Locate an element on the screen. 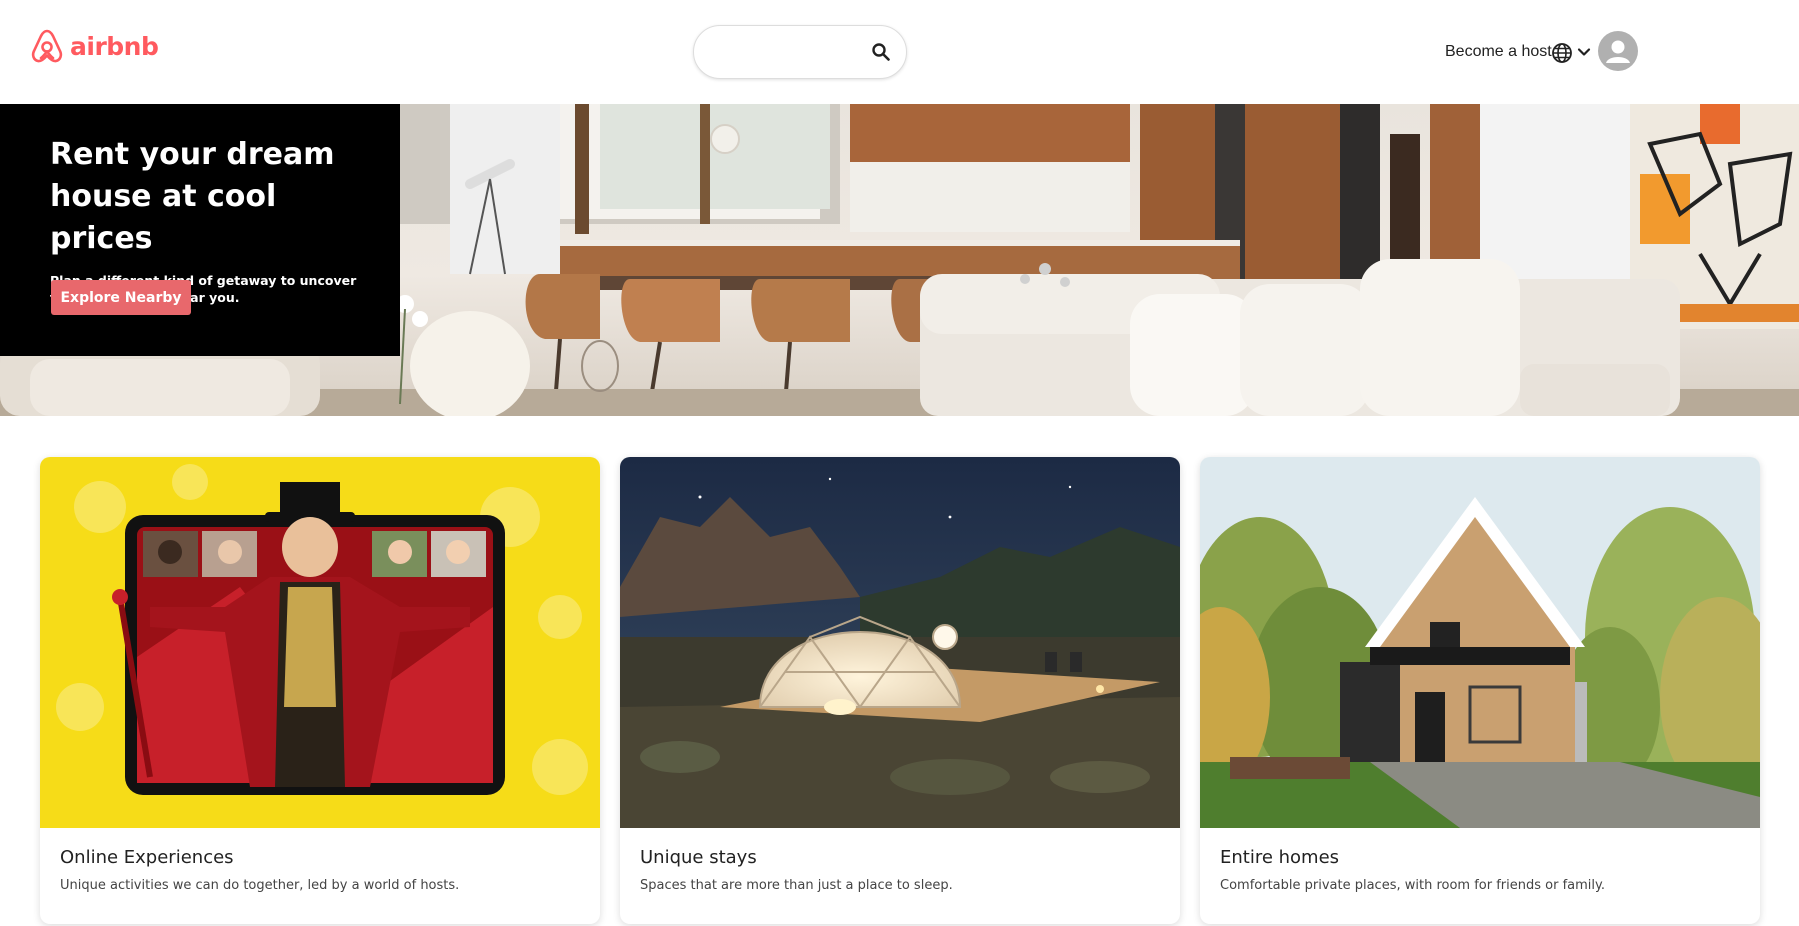  online-experiences-image is located at coordinates (320, 642).